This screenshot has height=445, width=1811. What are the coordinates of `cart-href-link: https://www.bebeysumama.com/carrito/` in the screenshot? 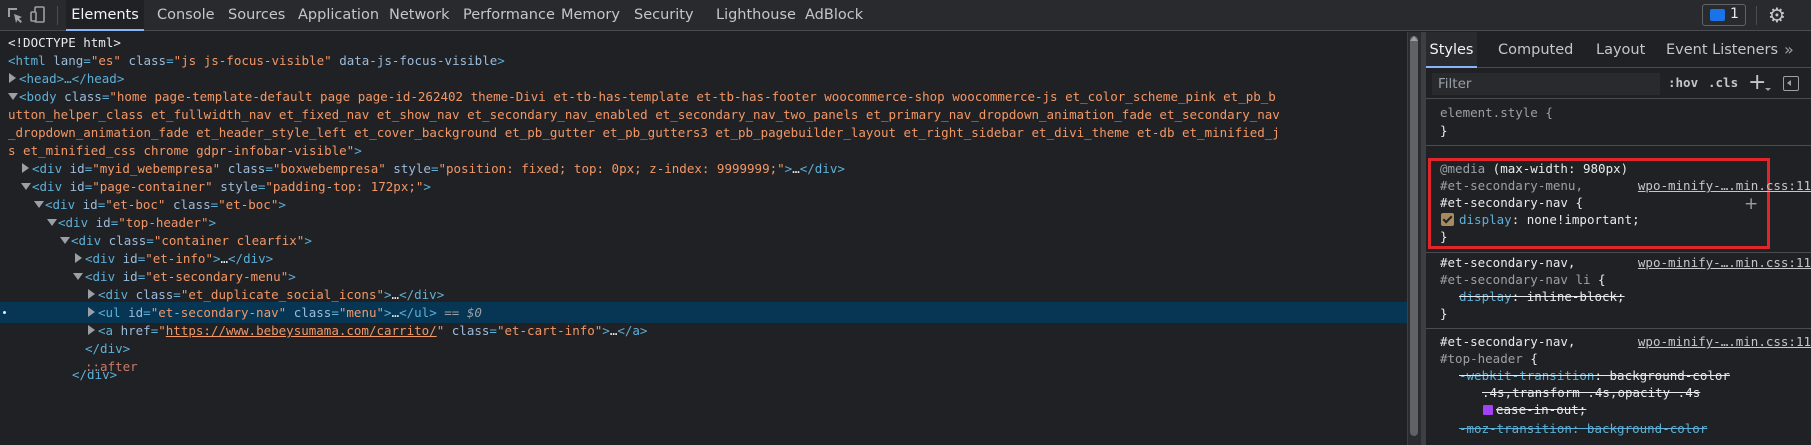 It's located at (301, 330).